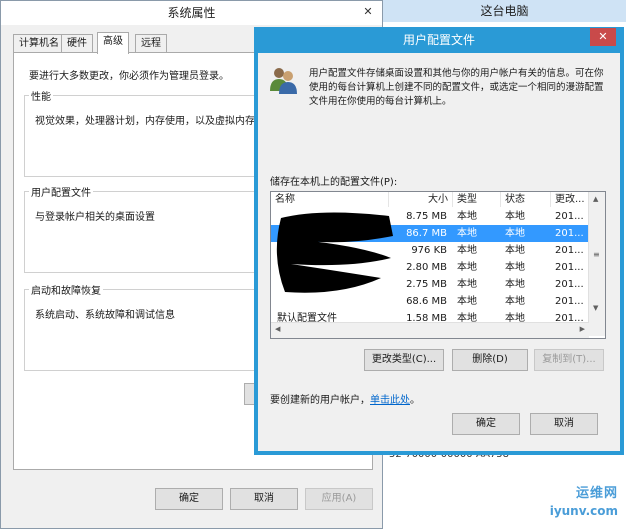 The image size is (626, 529). Describe the element at coordinates (151, 43) in the screenshot. I see `tab-remote: 远程` at that location.